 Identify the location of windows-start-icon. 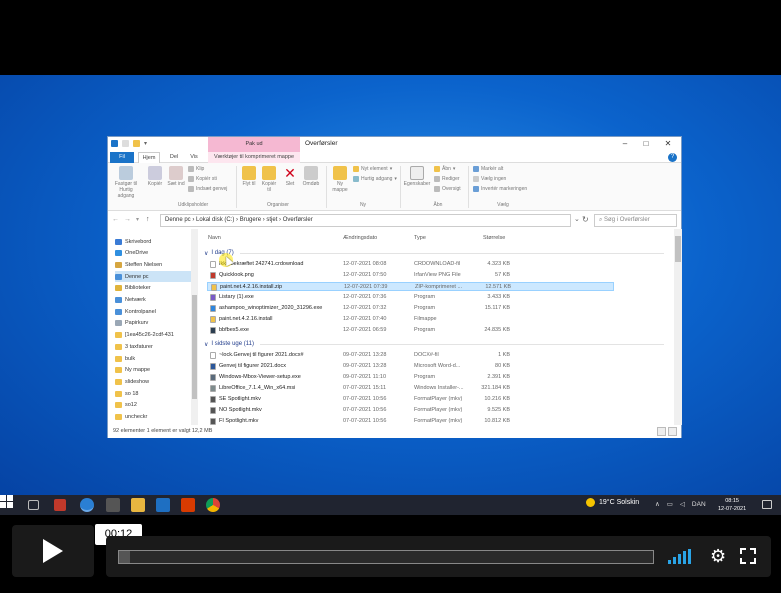
(6, 501).